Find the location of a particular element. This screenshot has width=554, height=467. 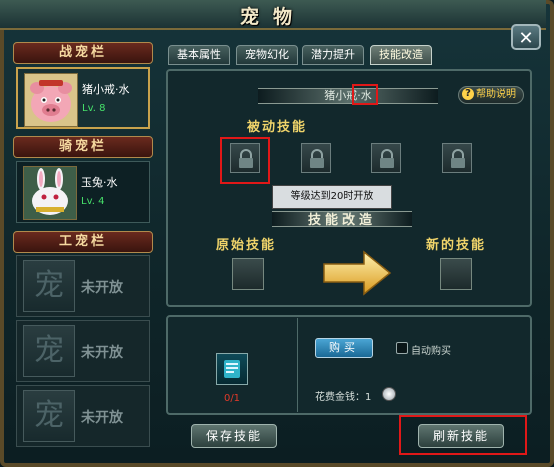

new-skill-slot is located at coordinates (456, 274).